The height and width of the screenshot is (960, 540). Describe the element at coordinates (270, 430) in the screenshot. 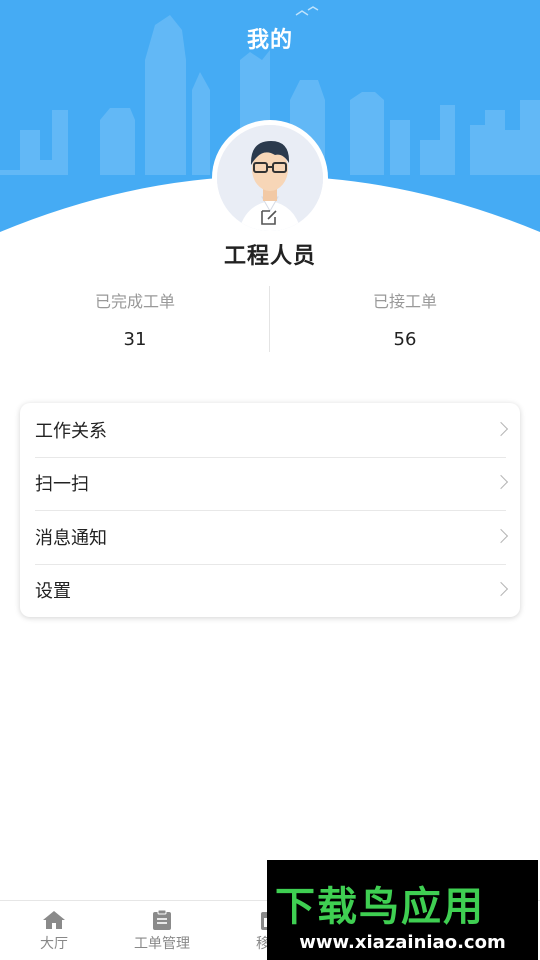

I see `menu-item-work-relations: 工作关系` at that location.